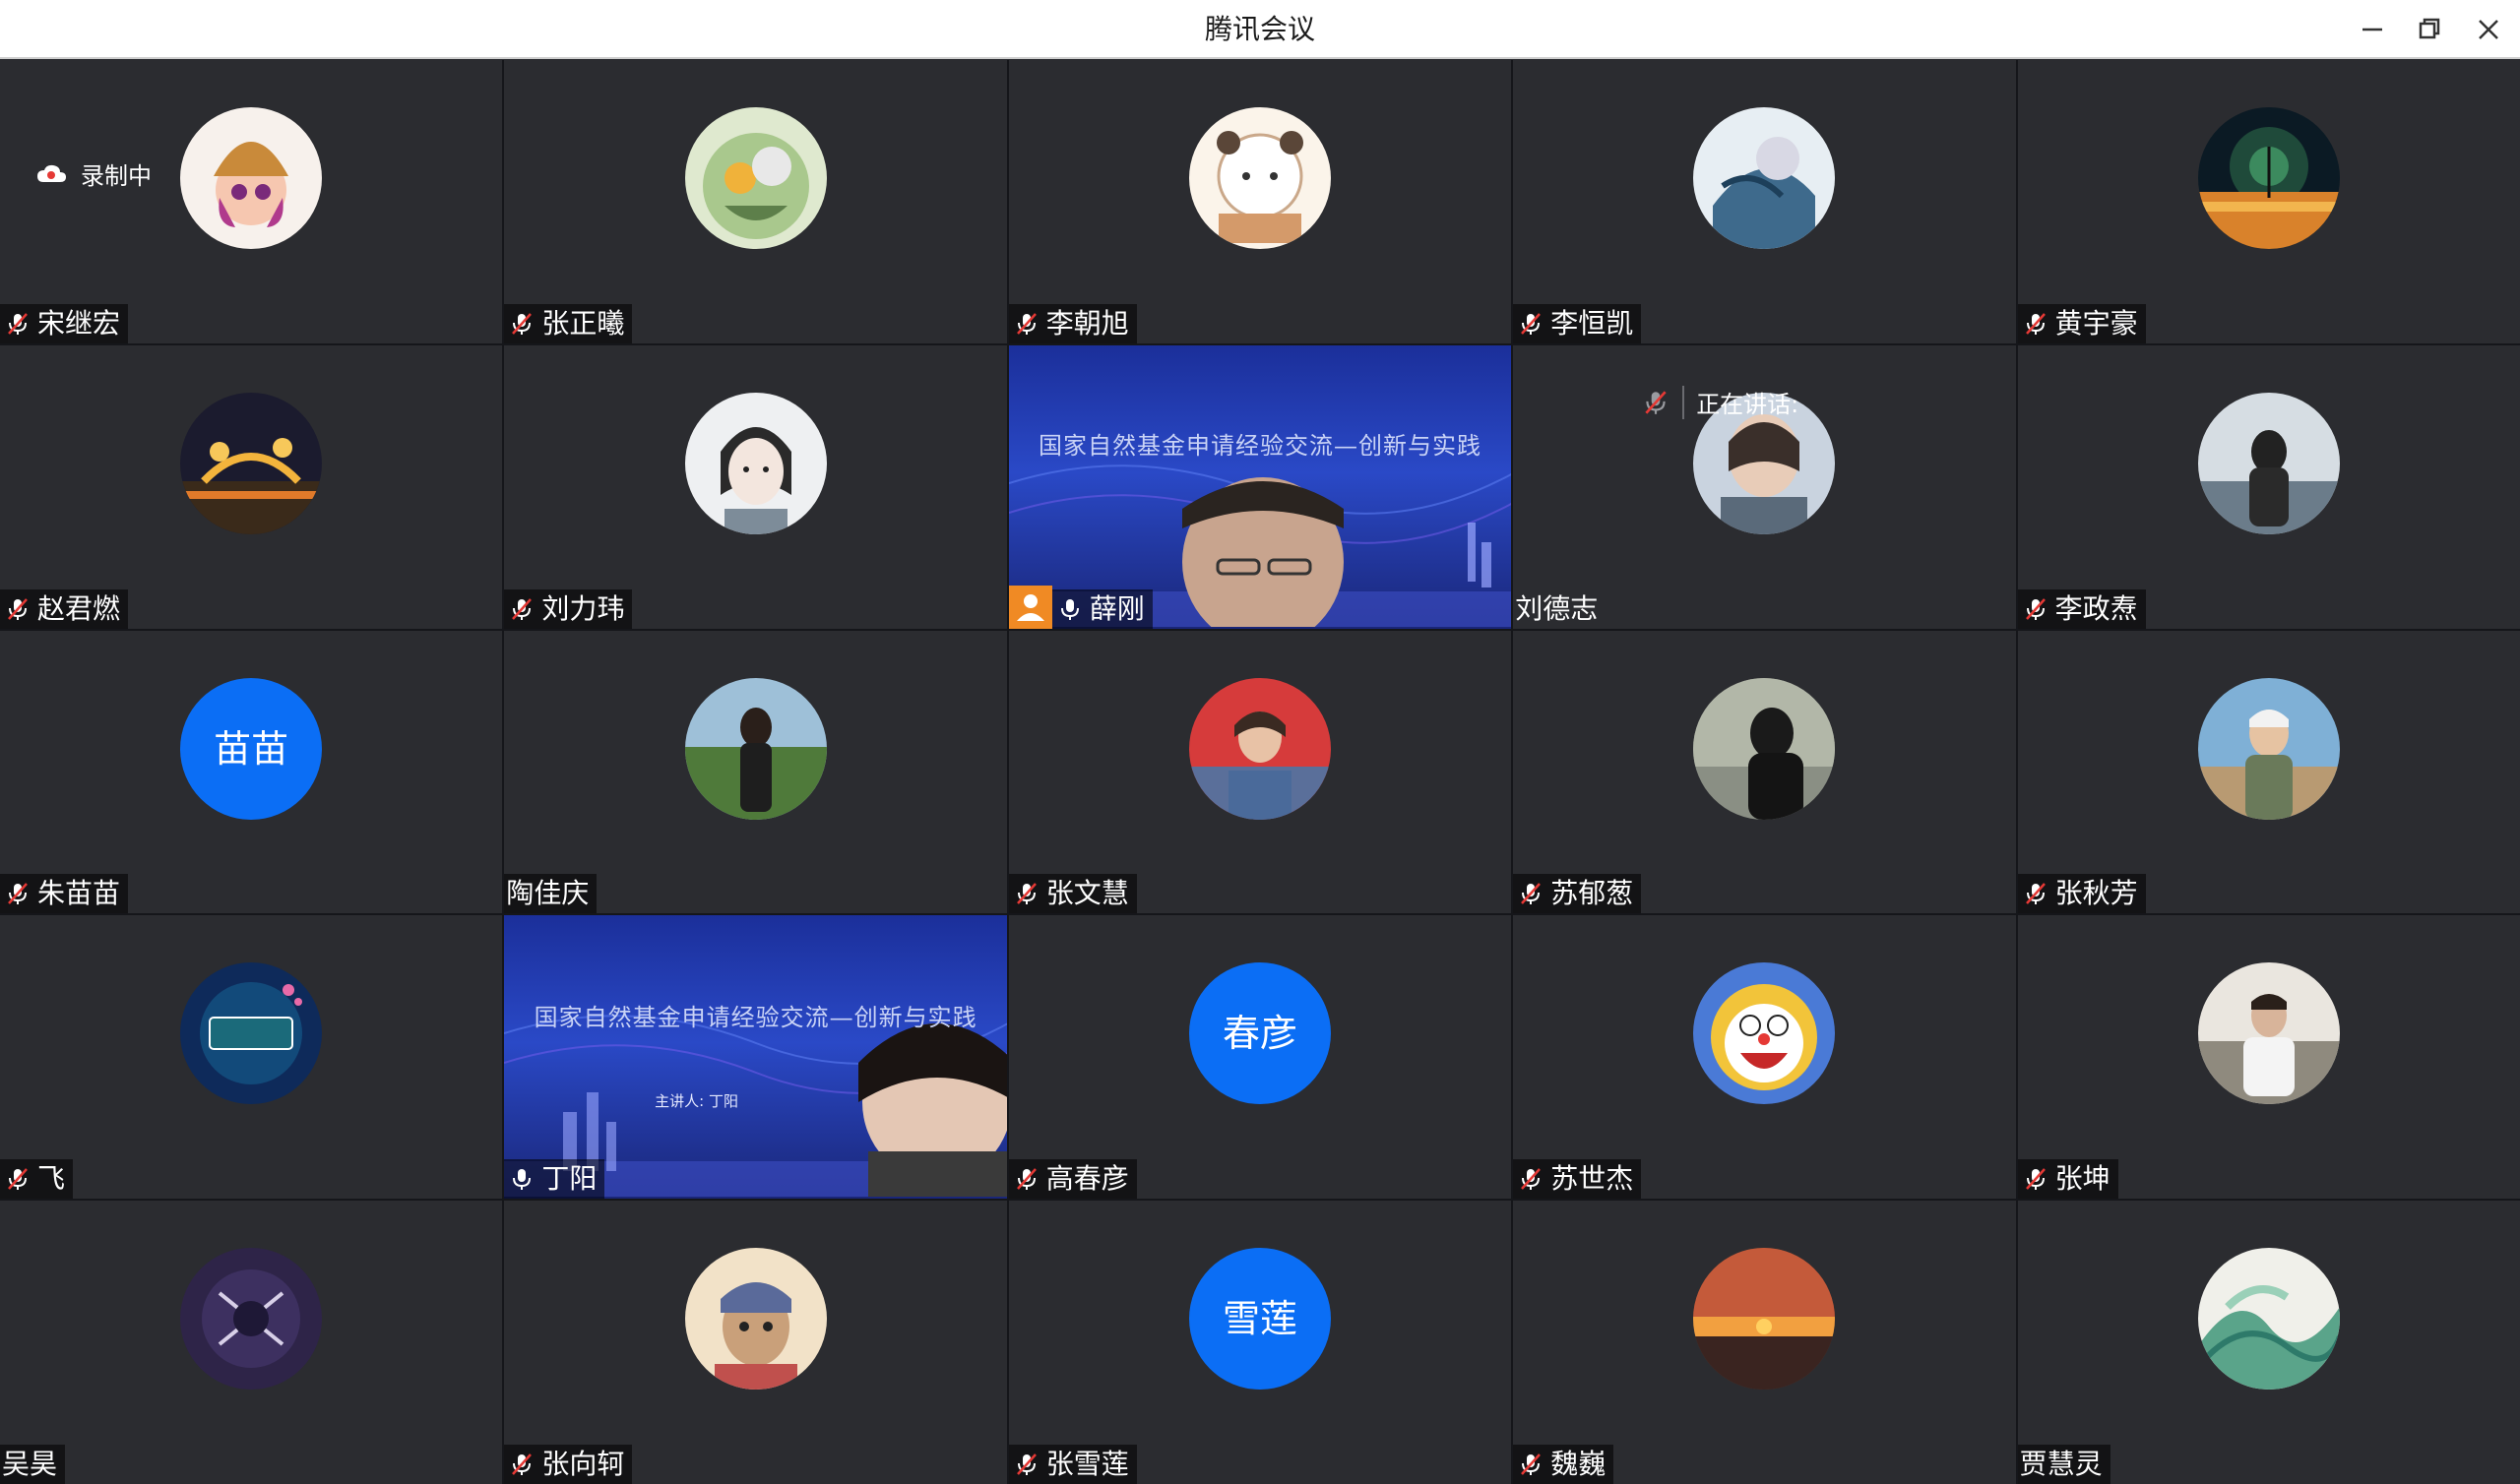 The image size is (2520, 1484). I want to click on video-background, so click(1260, 546).